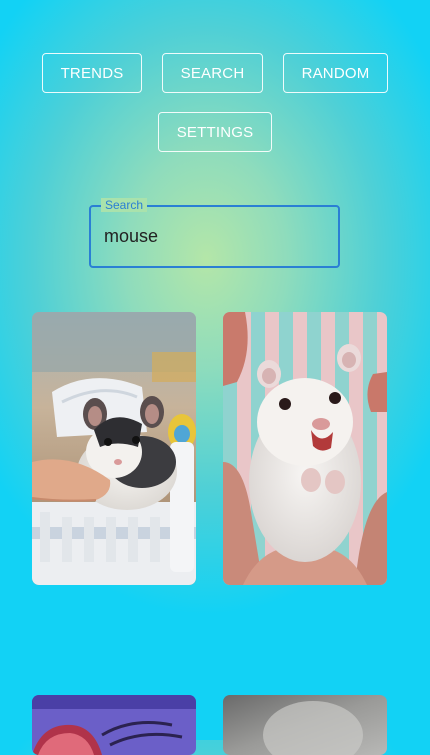  I want to click on search-field: Search, so click(214, 233).